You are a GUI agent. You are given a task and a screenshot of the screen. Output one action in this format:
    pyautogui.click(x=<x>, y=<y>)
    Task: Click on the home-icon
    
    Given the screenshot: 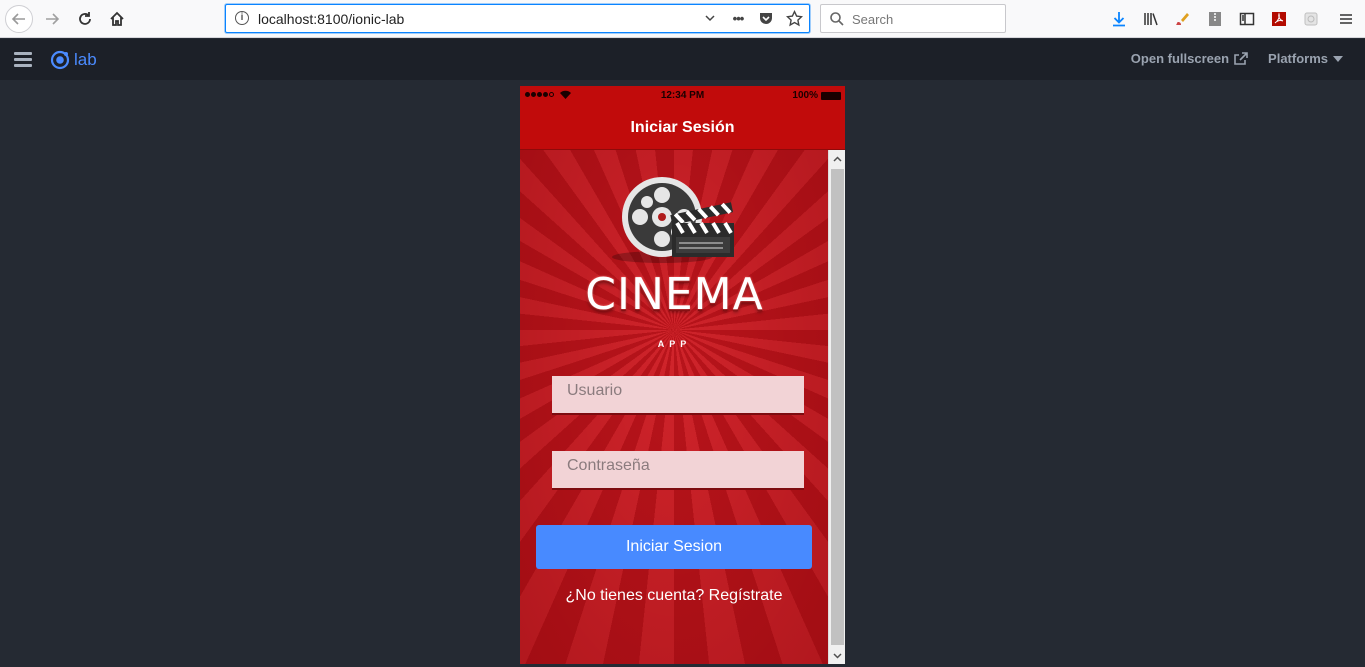 What is the action you would take?
    pyautogui.click(x=117, y=18)
    